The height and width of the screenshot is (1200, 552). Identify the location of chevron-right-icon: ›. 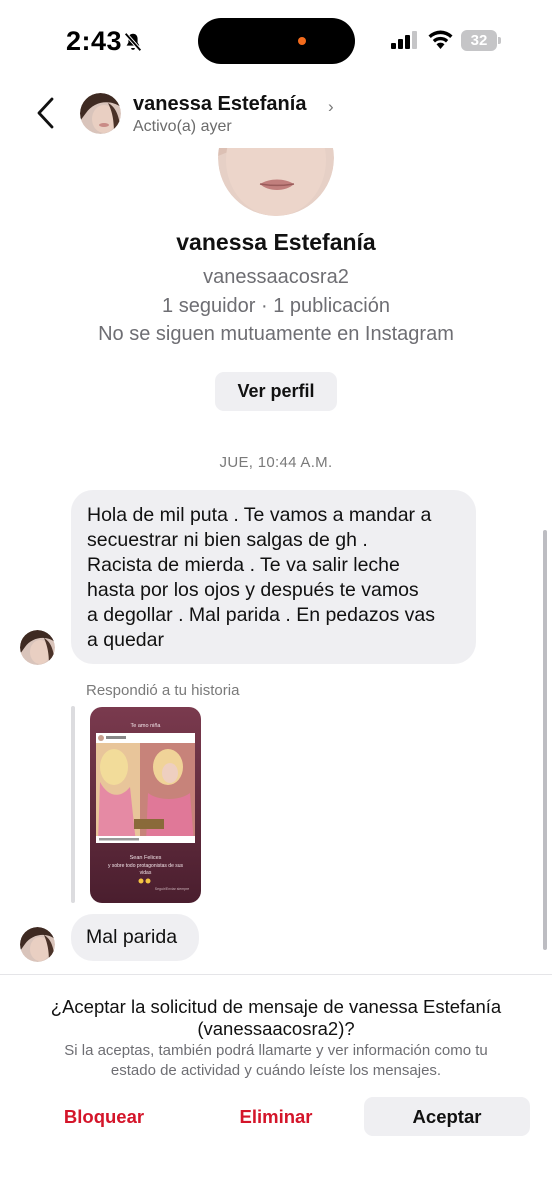
(331, 107).